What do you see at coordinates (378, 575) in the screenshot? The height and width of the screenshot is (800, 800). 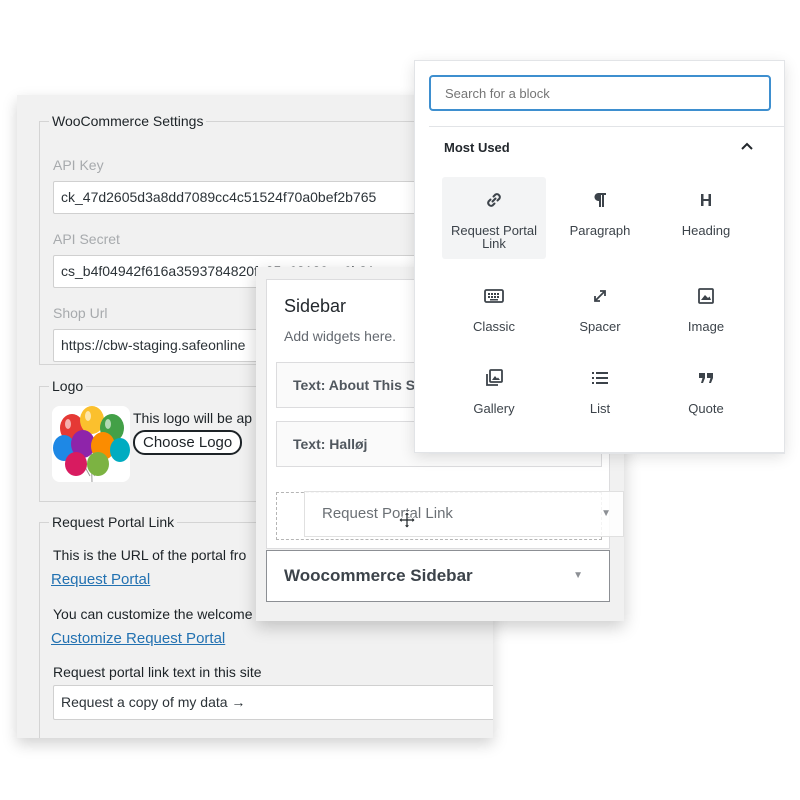 I see `woocommerce-sidebar-title: Woocommerce Sidebar` at bounding box center [378, 575].